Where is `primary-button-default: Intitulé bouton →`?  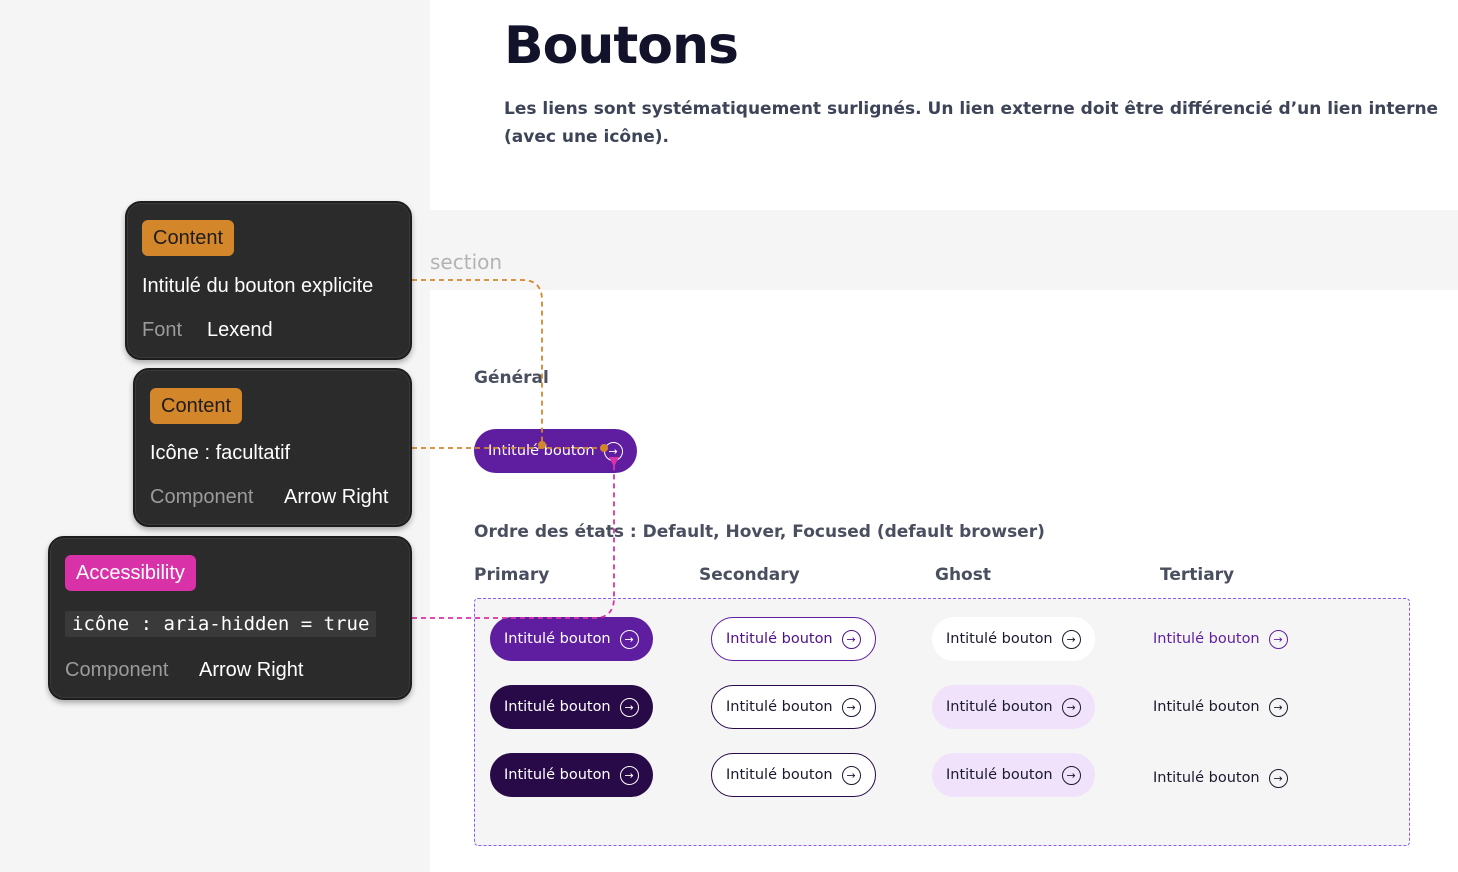 primary-button-default: Intitulé bouton → is located at coordinates (571, 639).